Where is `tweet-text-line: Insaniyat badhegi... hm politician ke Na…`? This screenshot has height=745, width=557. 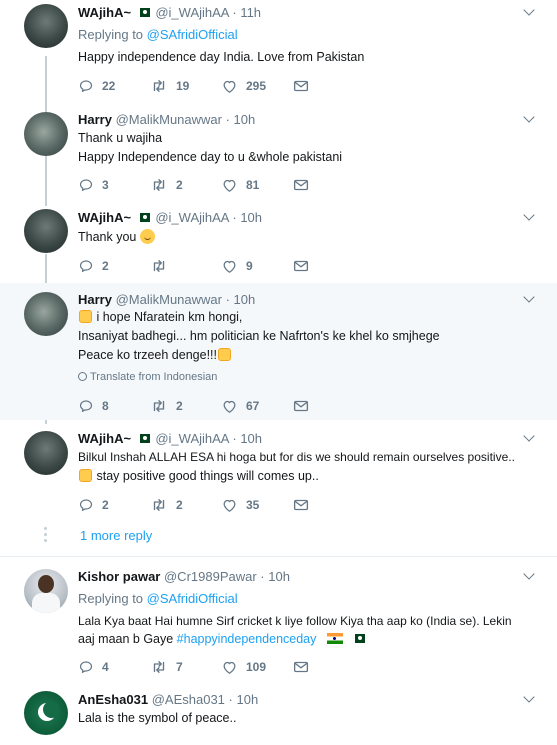 tweet-text-line: Insaniyat badhegi... hm politician ke Na… is located at coordinates (259, 336).